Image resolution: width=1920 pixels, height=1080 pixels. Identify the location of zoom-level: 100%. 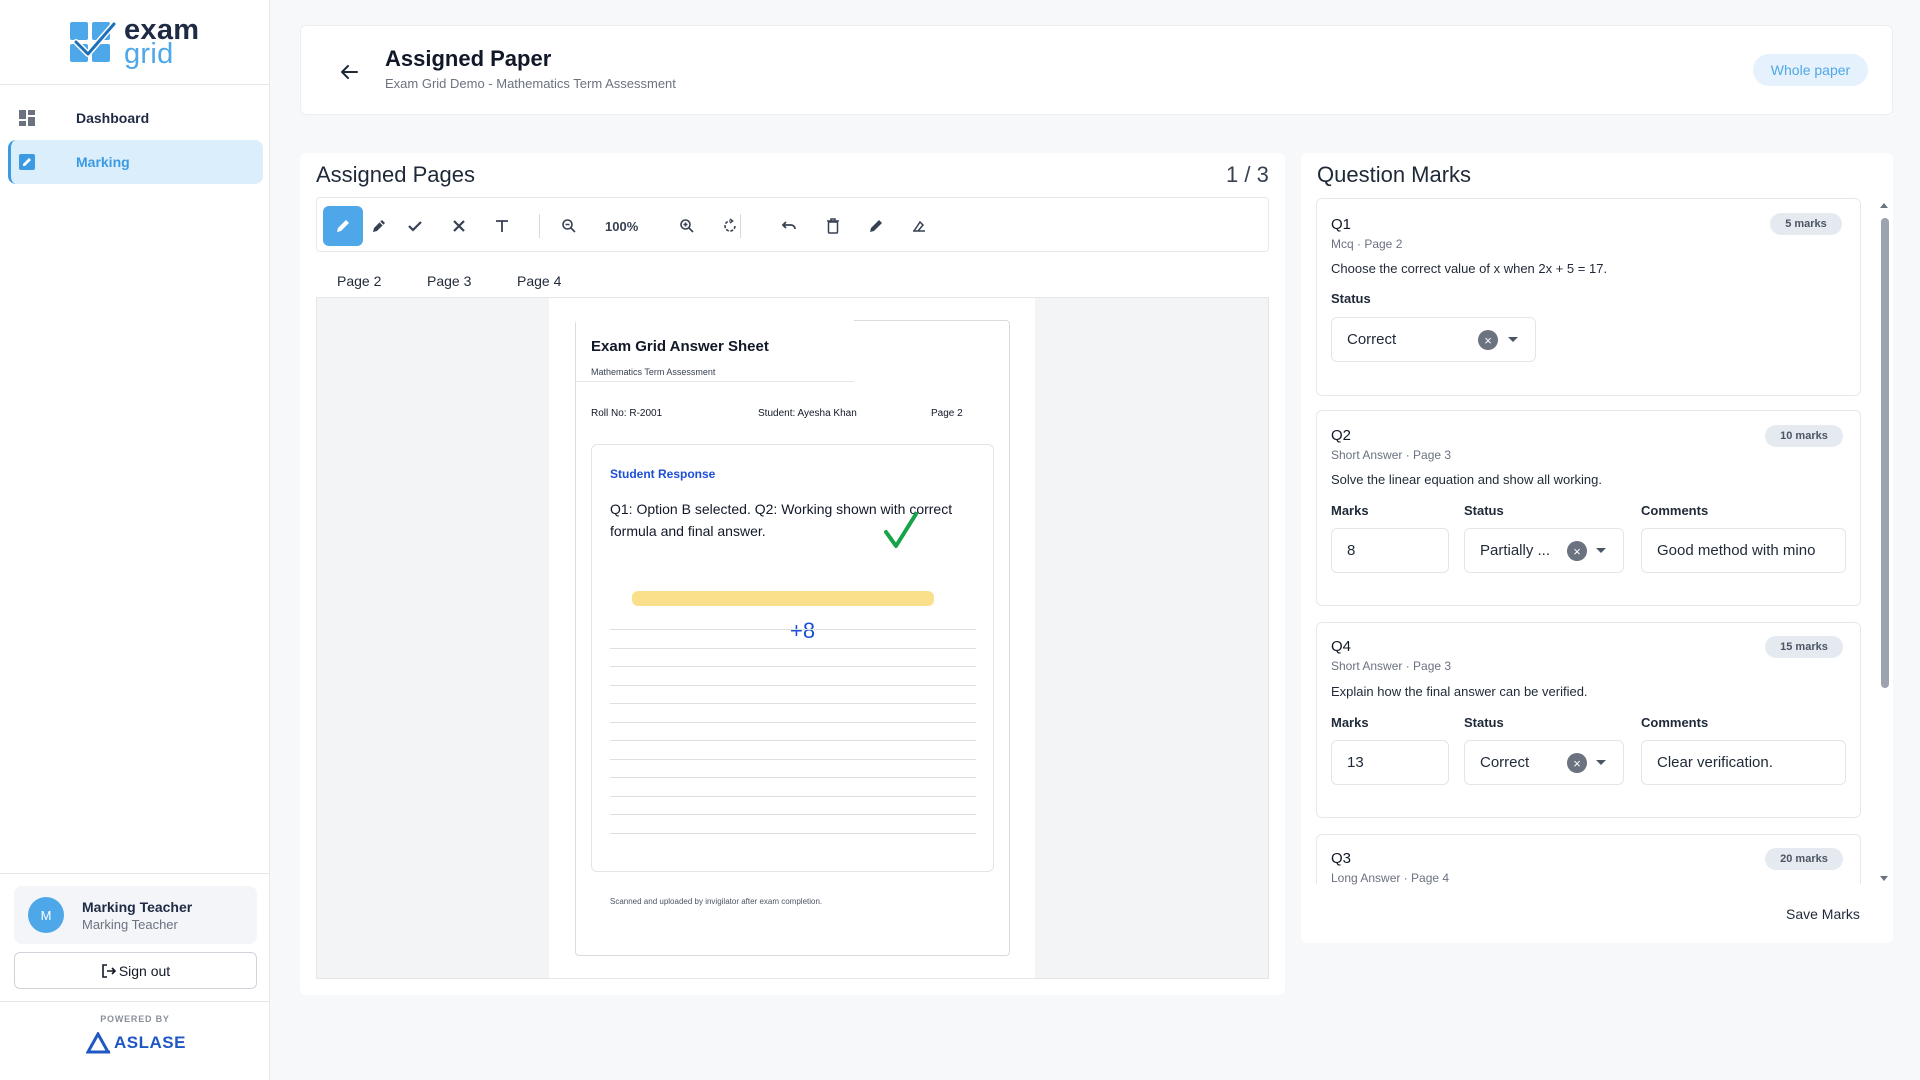
(622, 226).